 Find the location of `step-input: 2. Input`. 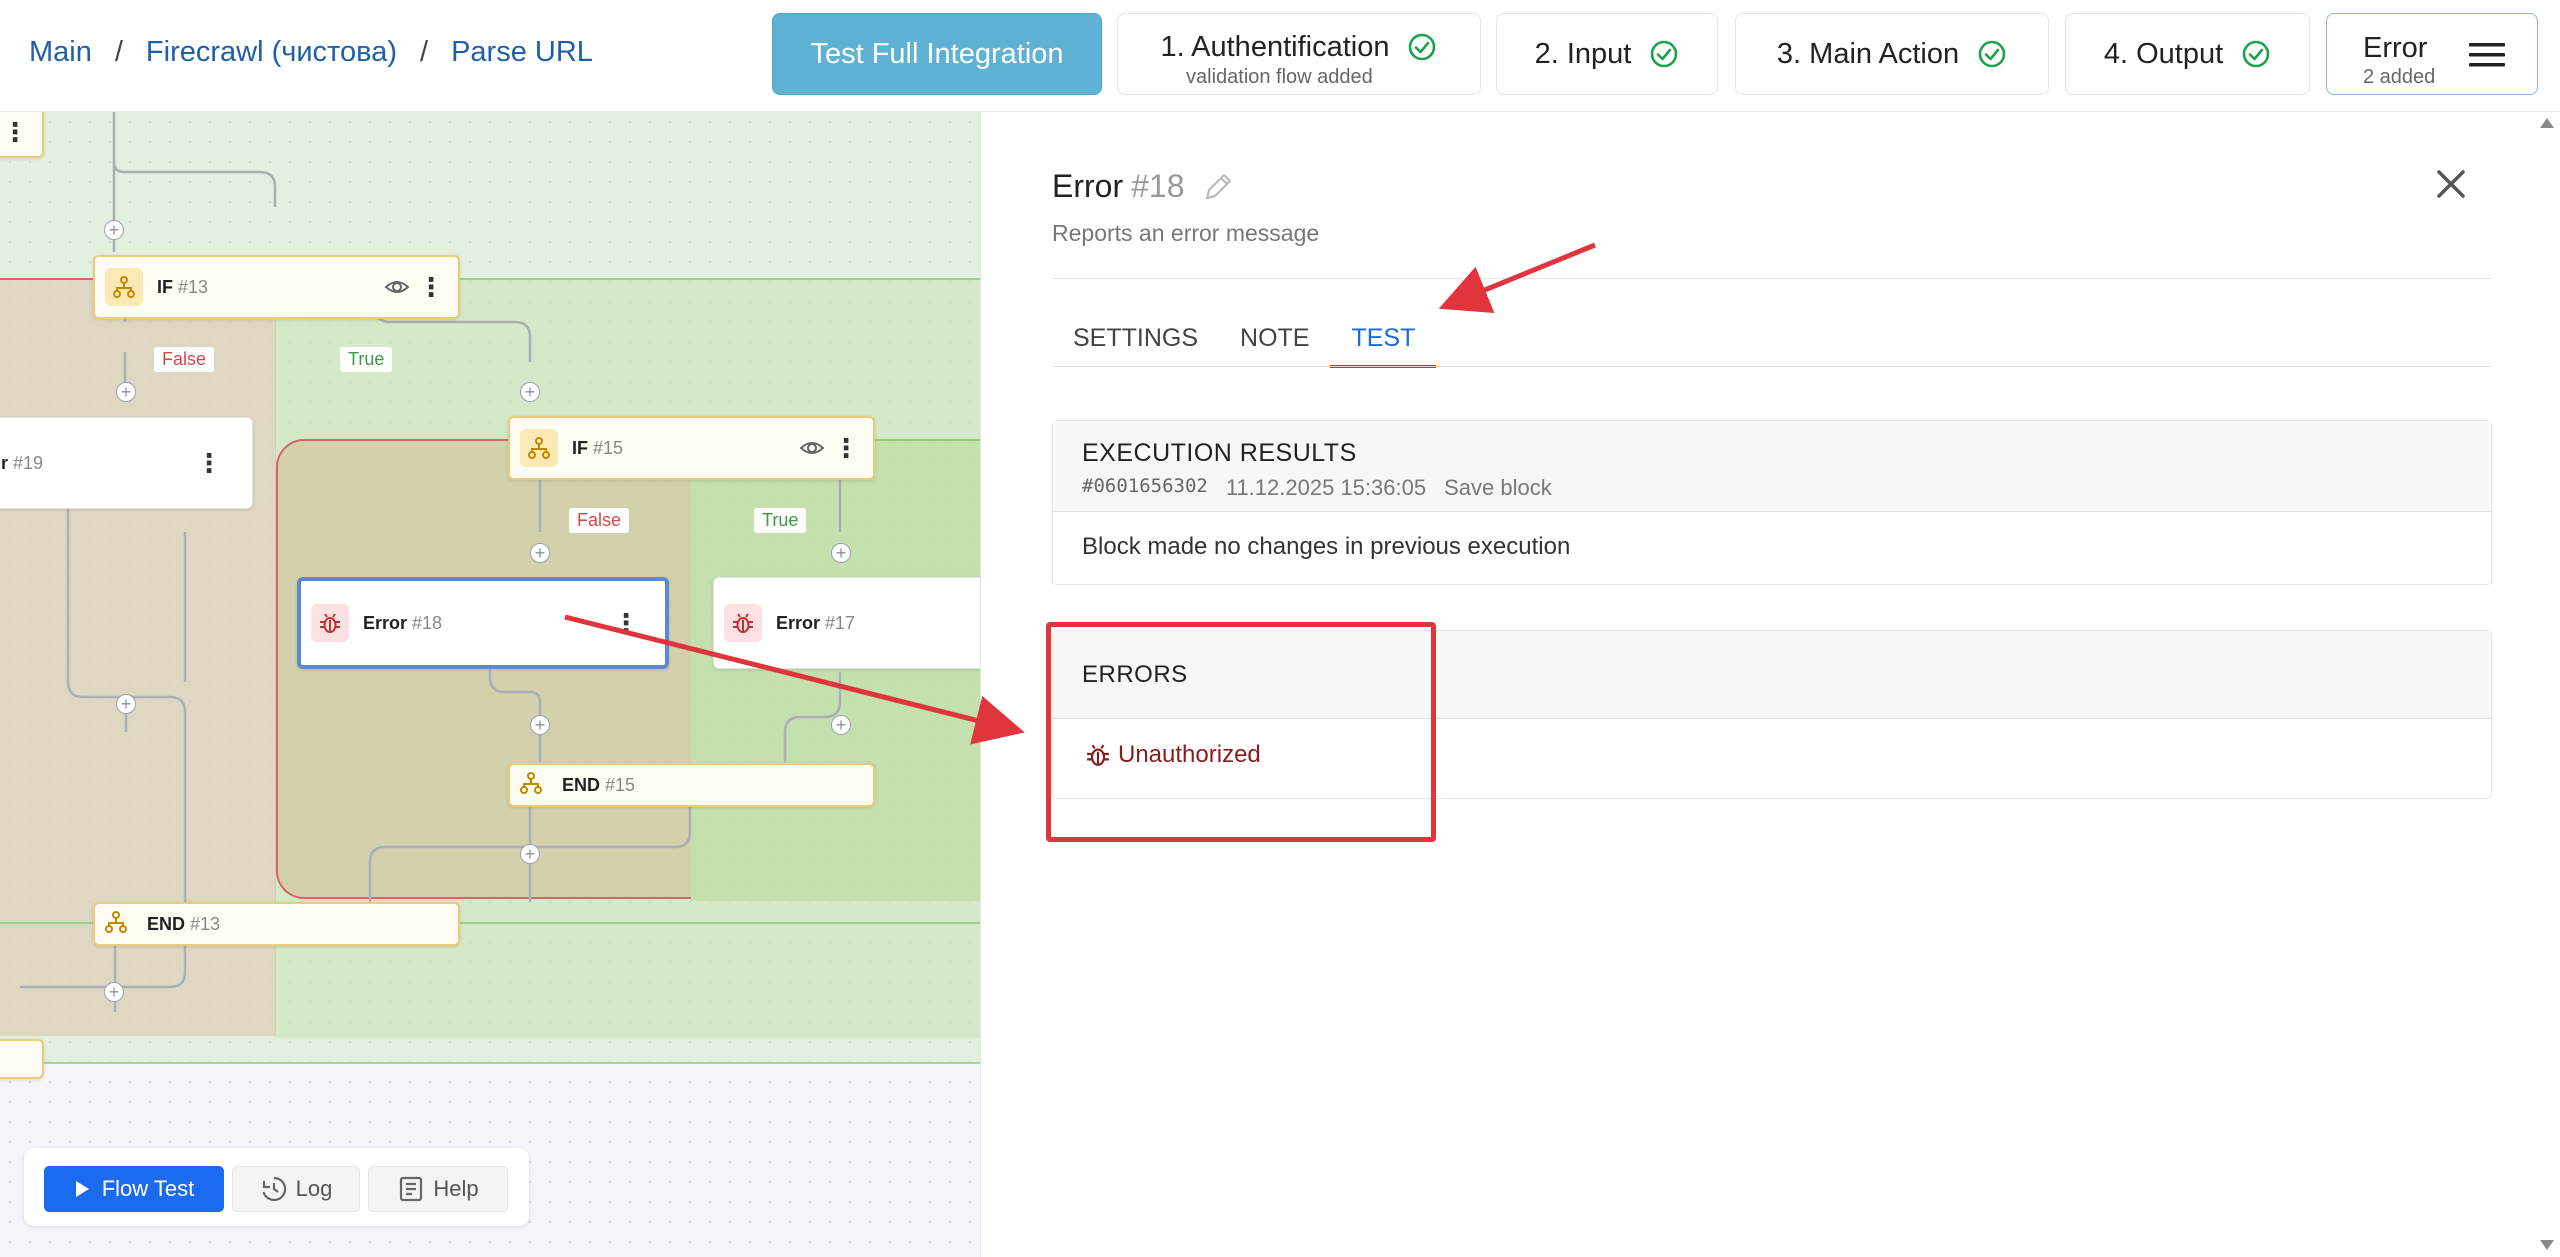

step-input: 2. Input is located at coordinates (1607, 54).